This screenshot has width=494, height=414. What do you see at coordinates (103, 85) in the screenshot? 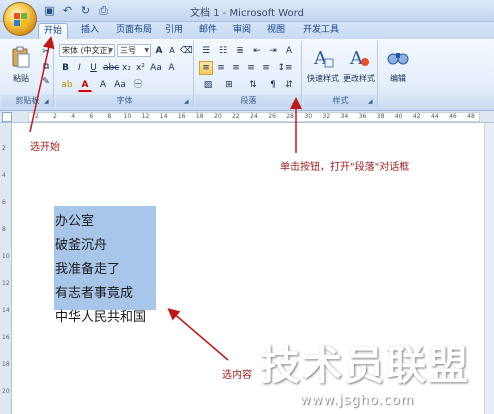
I see `char-shading-icon: A` at bounding box center [103, 85].